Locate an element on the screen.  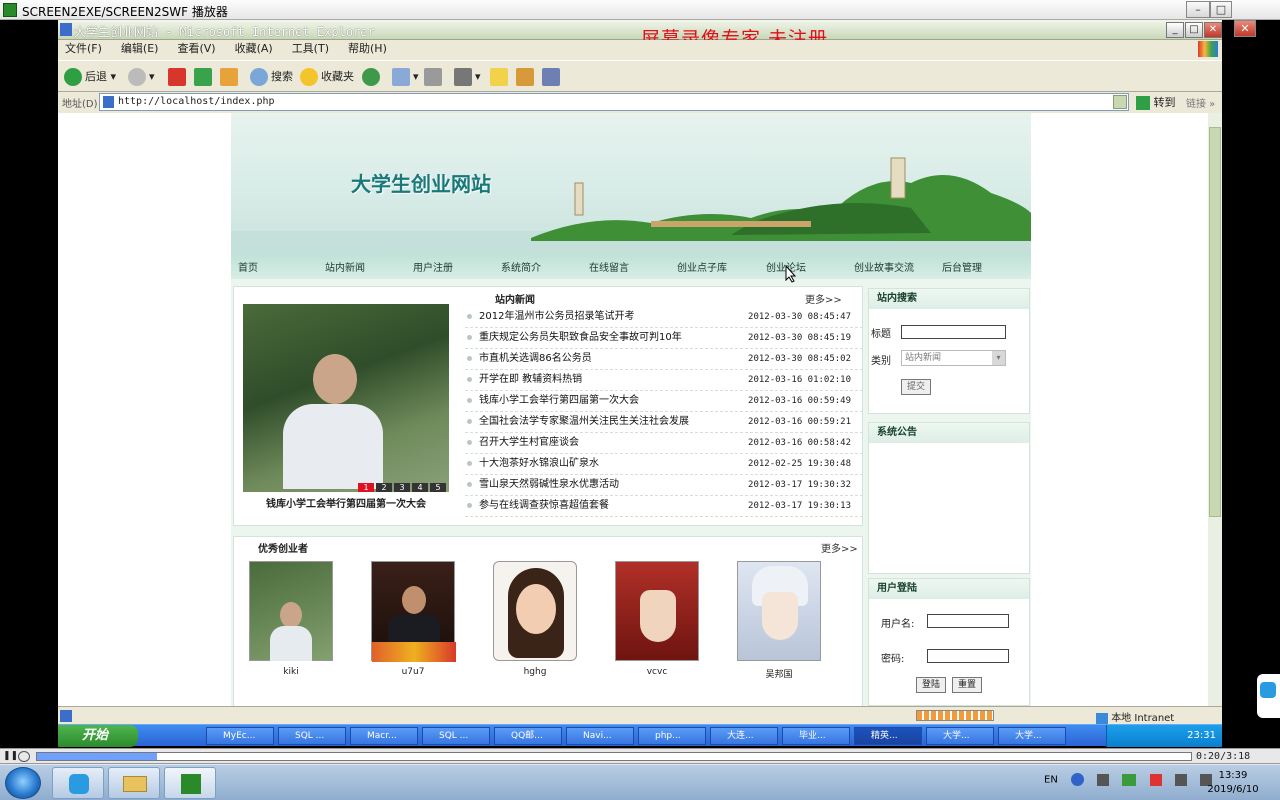
ie-minimize-button: _ is located at coordinates (1175, 30).